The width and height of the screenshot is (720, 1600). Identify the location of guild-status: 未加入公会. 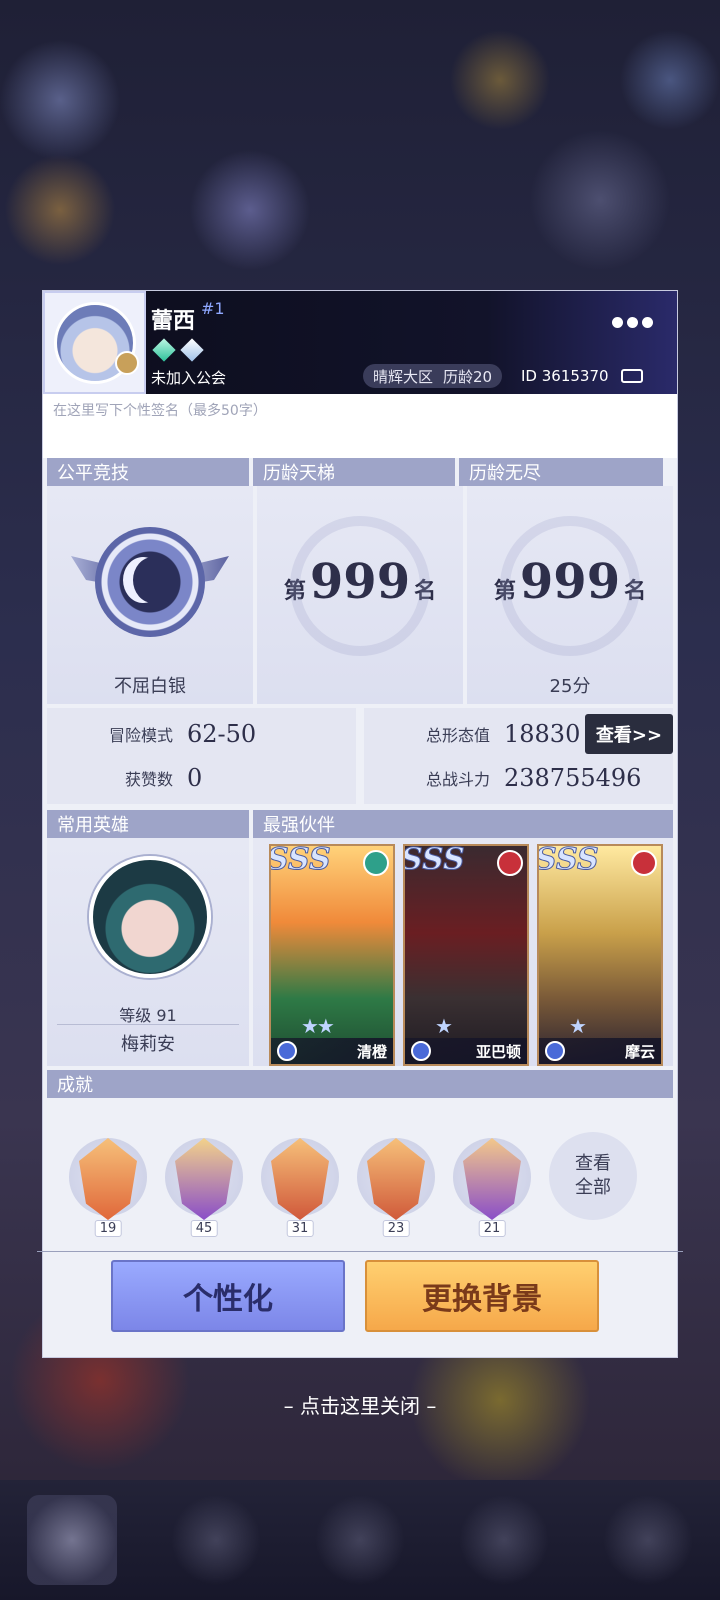
(189, 378).